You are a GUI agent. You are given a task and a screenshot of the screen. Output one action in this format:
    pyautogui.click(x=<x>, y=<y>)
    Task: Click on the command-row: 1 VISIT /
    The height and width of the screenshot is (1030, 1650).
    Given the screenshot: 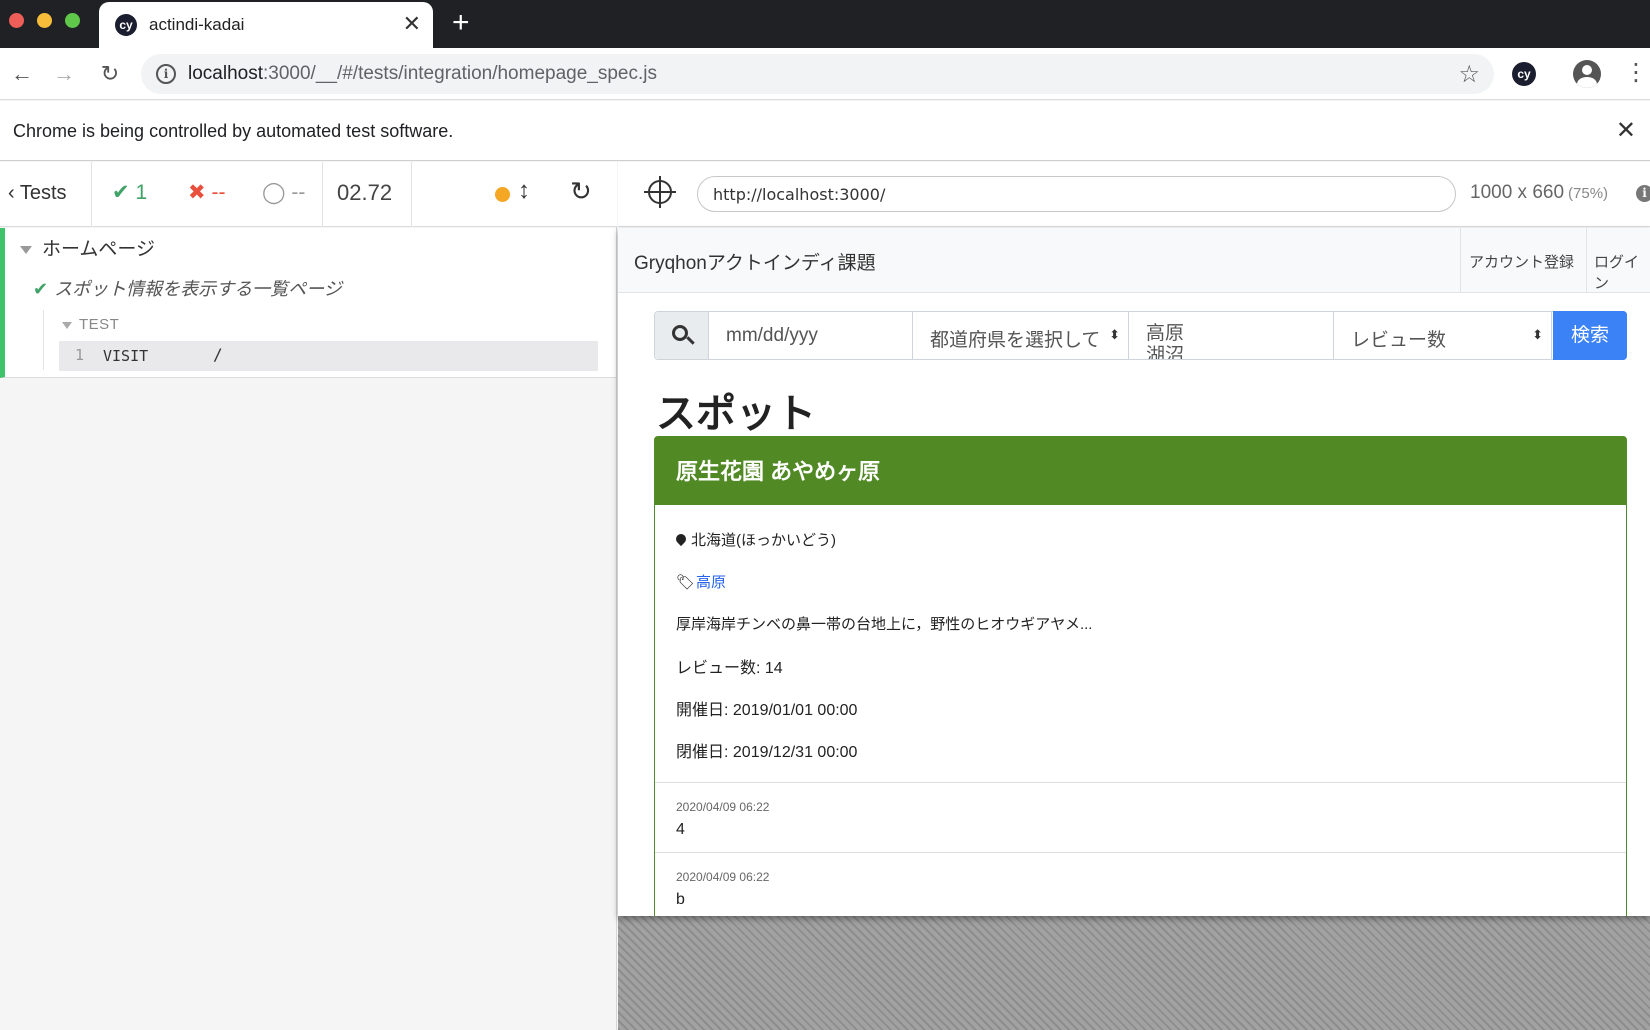 What is the action you would take?
    pyautogui.click(x=328, y=356)
    